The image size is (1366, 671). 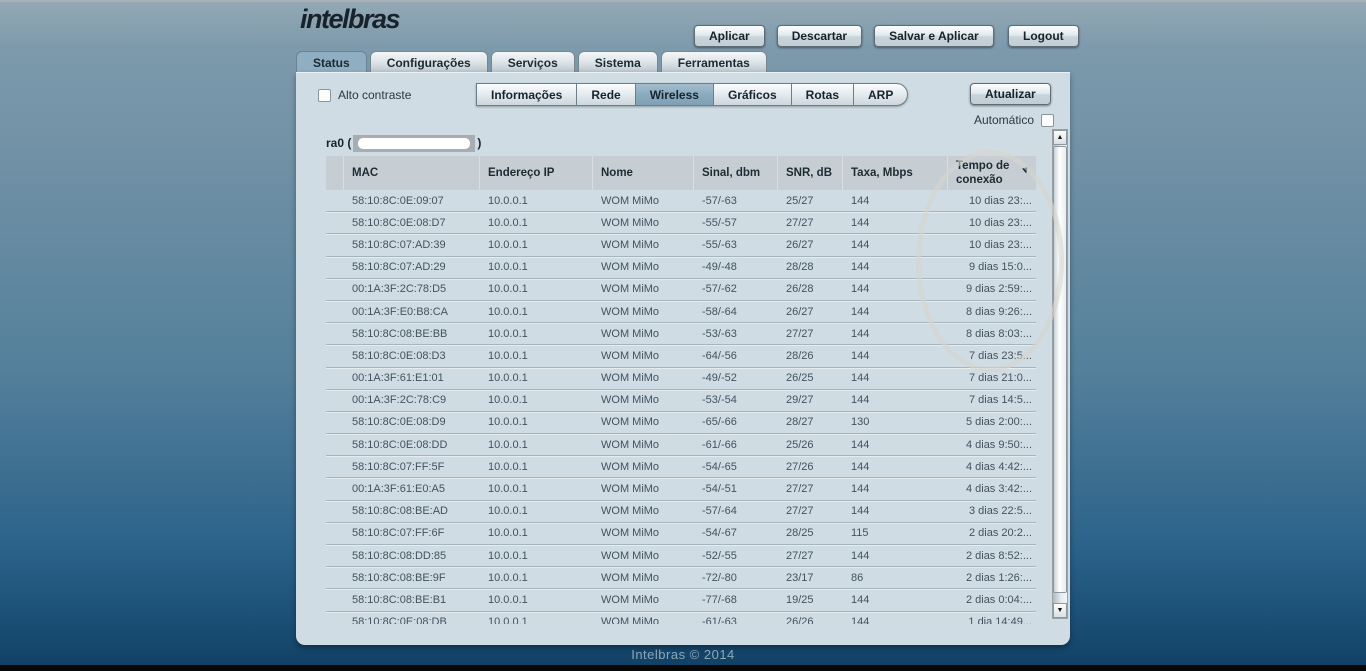 I want to click on interface-name: ra0 (, so click(x=339, y=143).